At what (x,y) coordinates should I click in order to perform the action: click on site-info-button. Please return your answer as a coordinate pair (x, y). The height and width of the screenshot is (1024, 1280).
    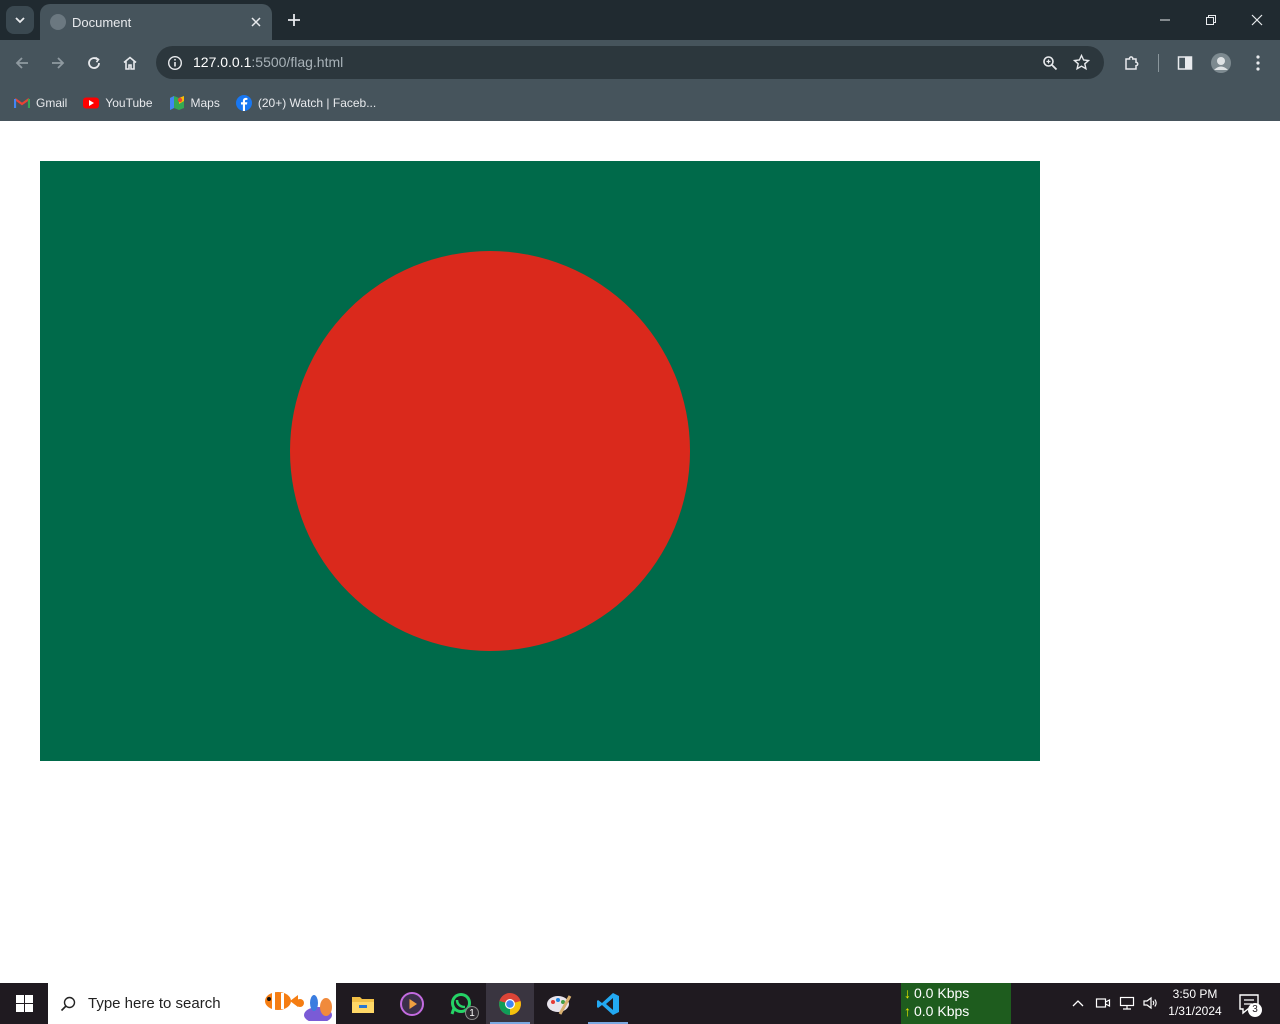
    Looking at the image, I should click on (174, 62).